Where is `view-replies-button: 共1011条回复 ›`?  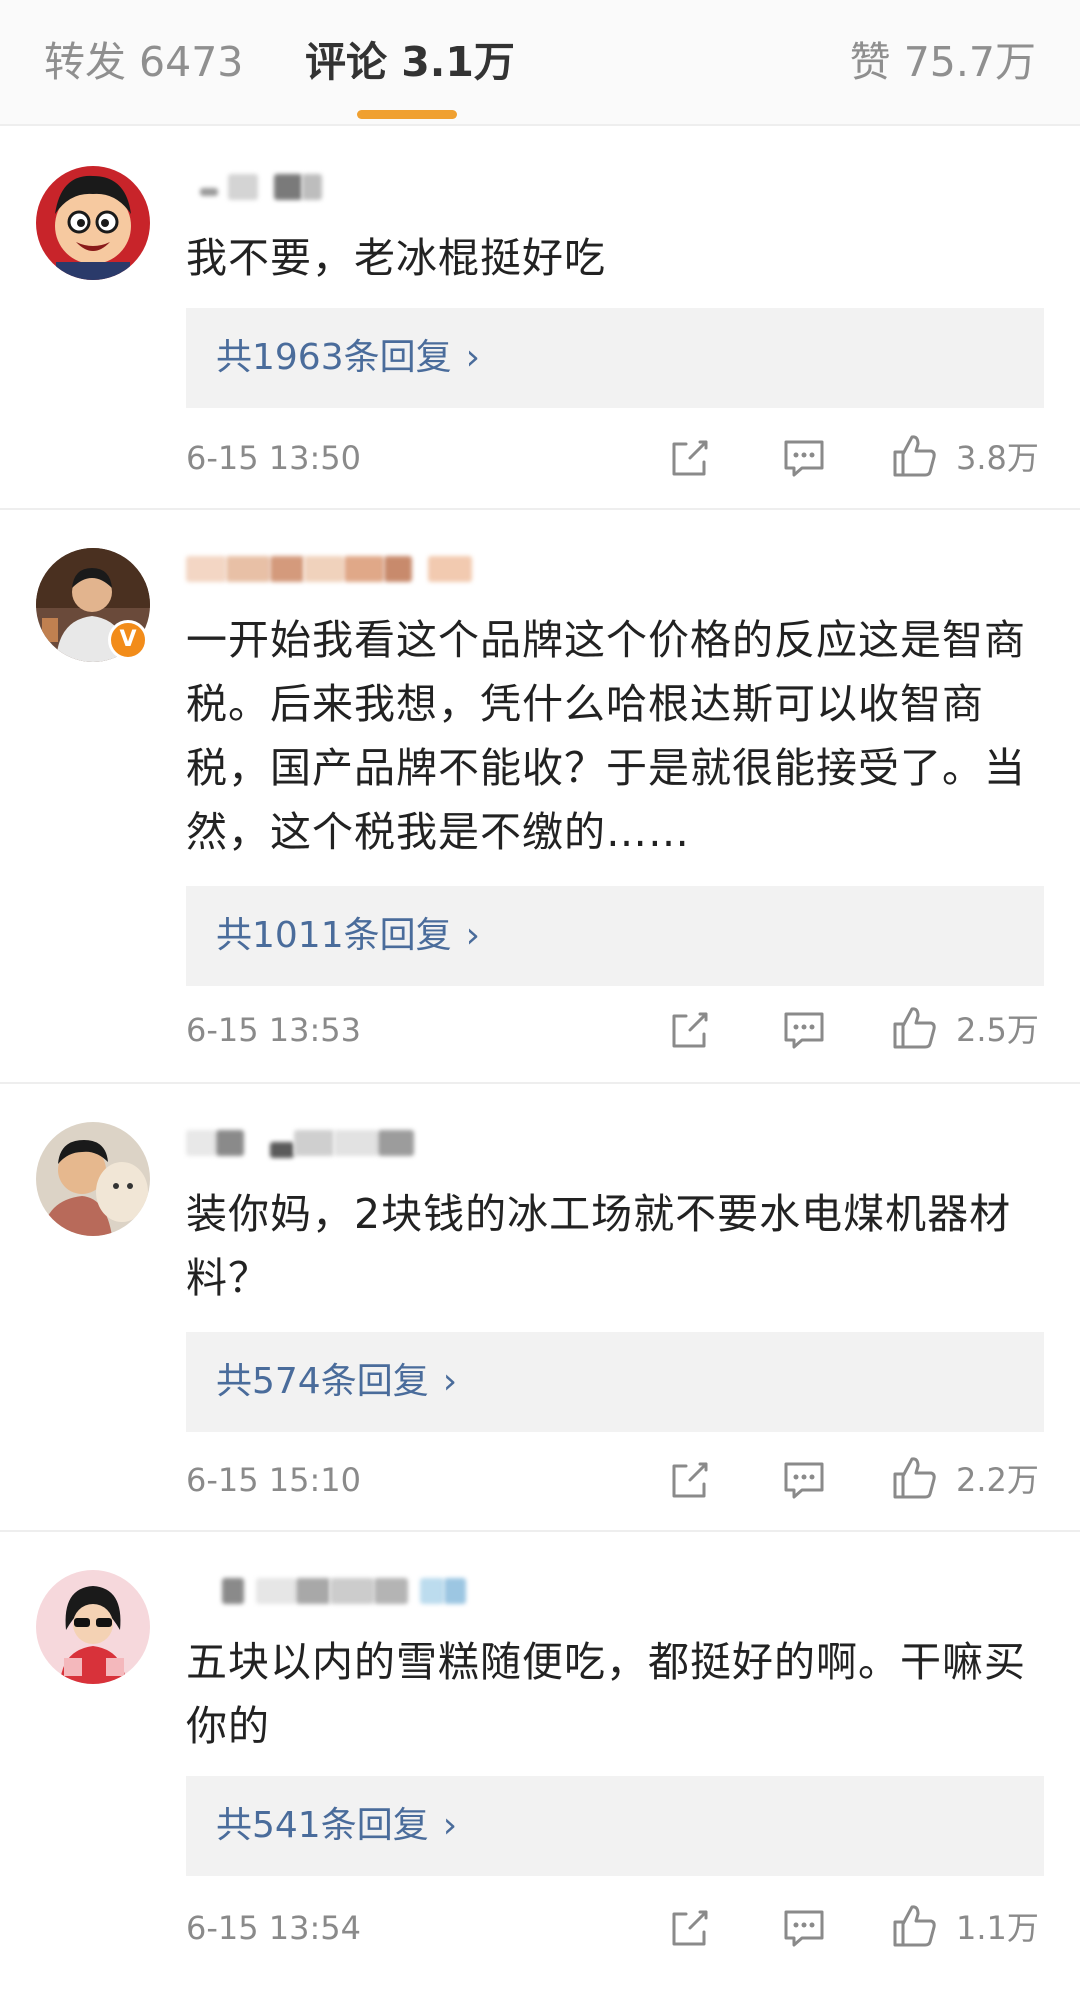 view-replies-button: 共1011条回复 › is located at coordinates (615, 936).